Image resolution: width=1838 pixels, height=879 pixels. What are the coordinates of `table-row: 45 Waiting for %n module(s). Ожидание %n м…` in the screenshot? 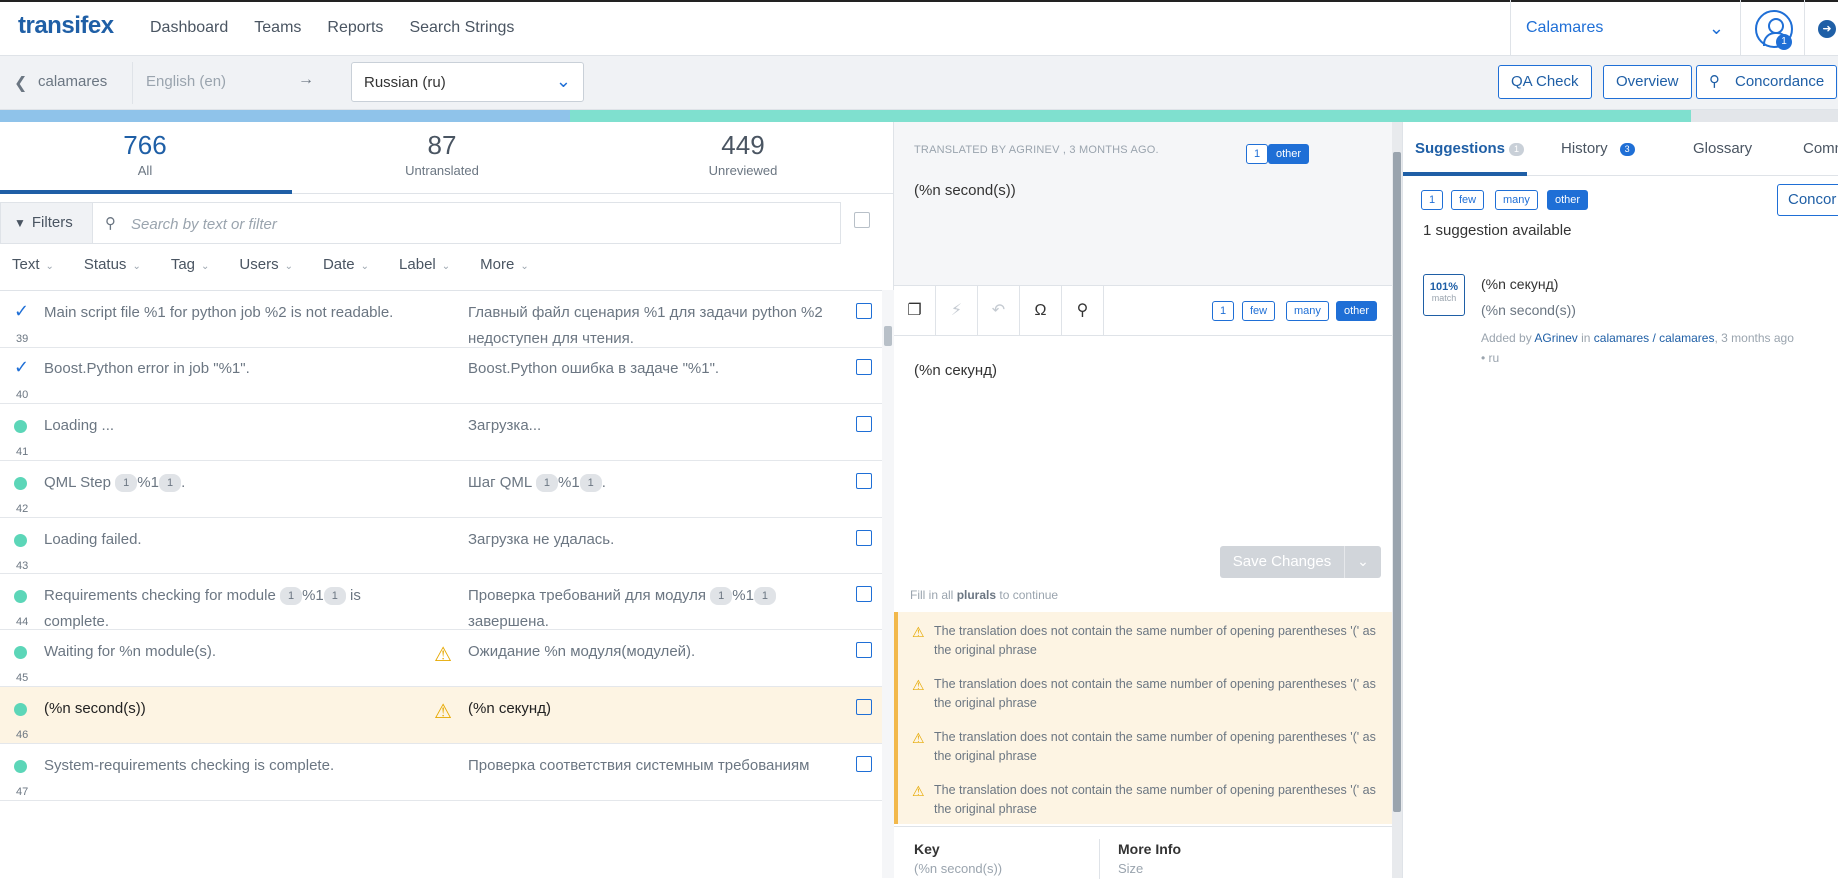 It's located at (441, 658).